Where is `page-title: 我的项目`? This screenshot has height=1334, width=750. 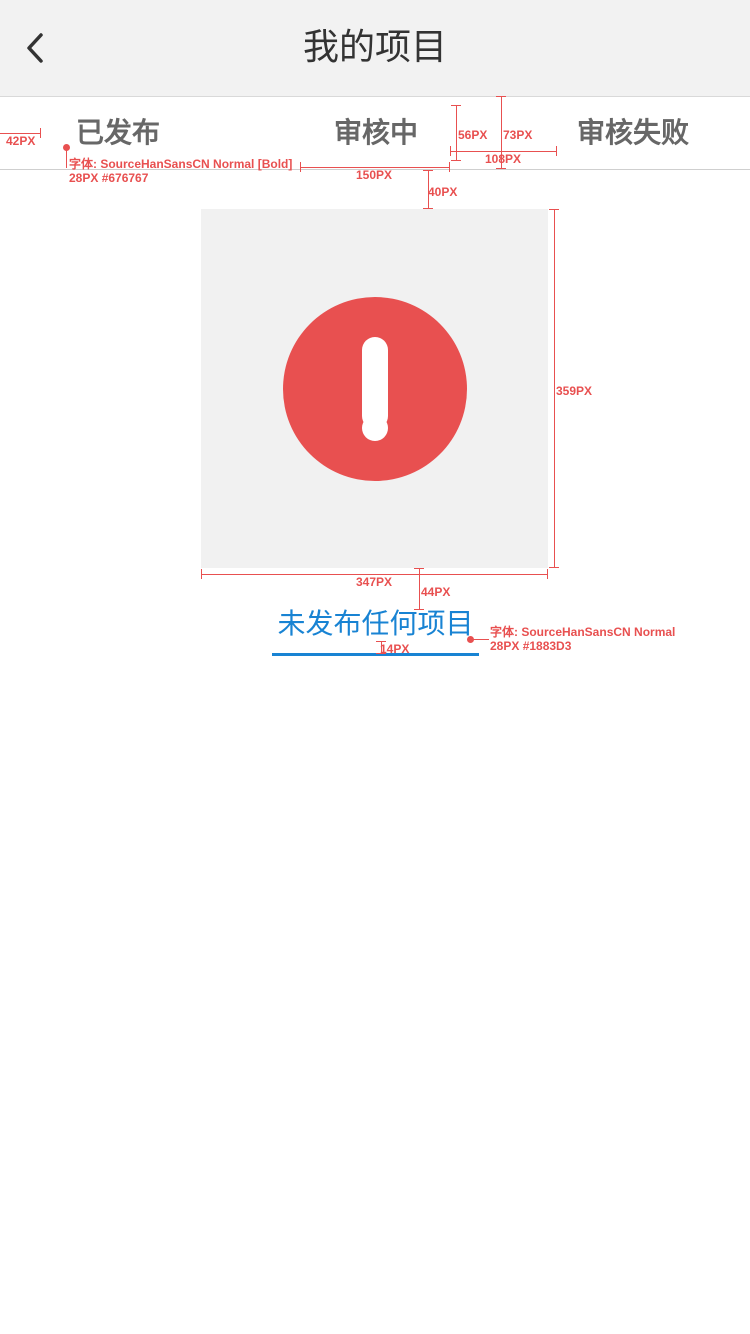 page-title: 我的项目 is located at coordinates (374, 47).